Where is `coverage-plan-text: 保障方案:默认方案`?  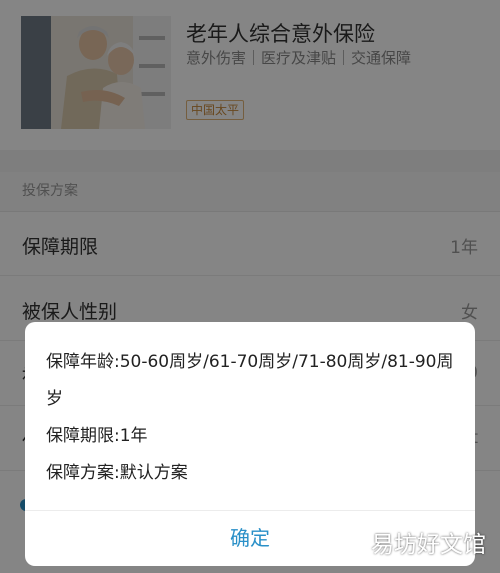
coverage-plan-text: 保障方案:默认方案 is located at coordinates (117, 473).